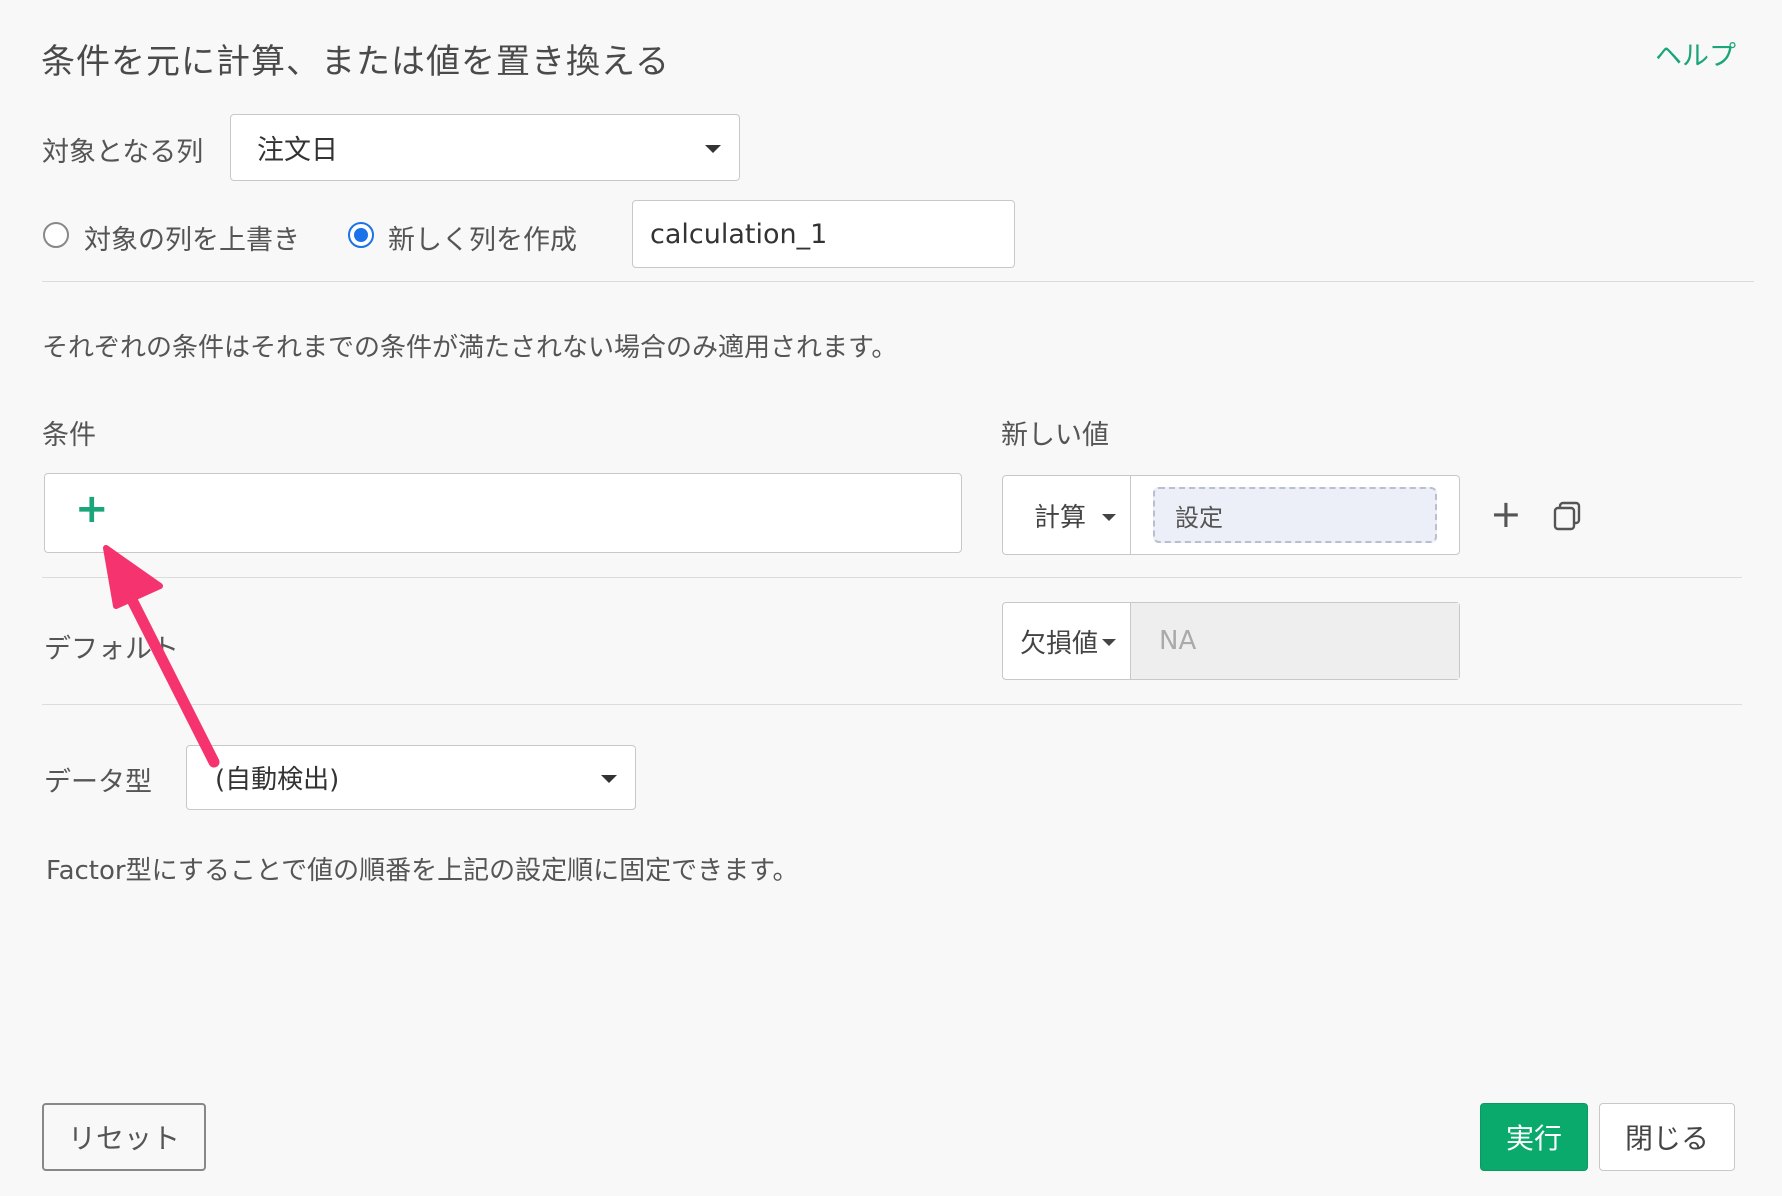 Image resolution: width=1782 pixels, height=1196 pixels. Describe the element at coordinates (92, 509) in the screenshot. I see `add-condition-icon: +` at that location.